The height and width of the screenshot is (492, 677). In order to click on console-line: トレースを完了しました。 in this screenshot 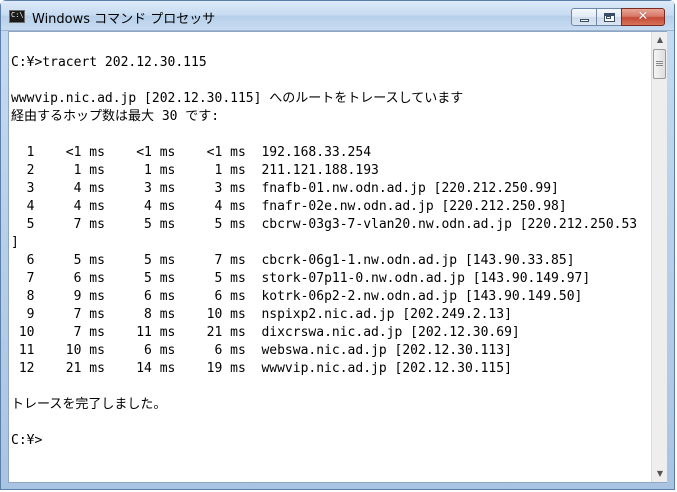, I will do `click(89, 404)`.